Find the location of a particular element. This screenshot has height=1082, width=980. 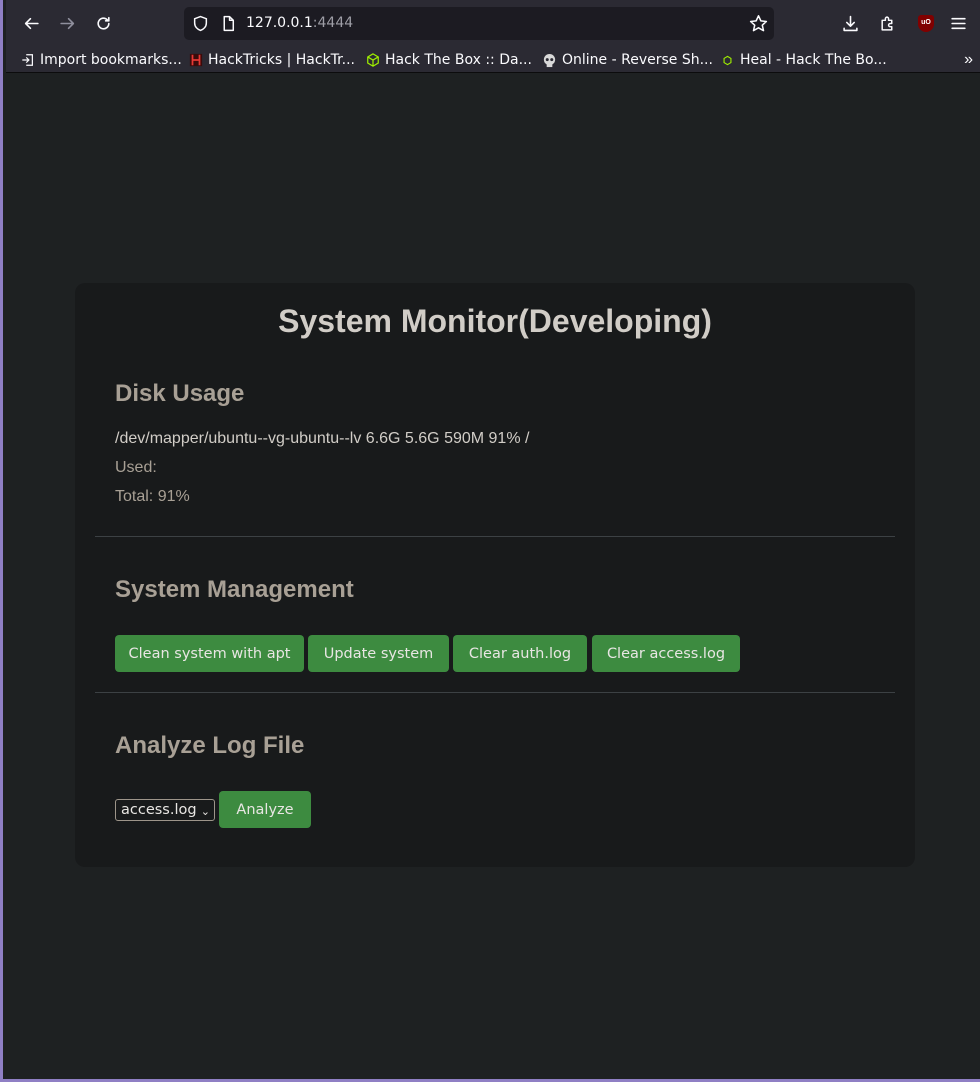

back-arrow-icon is located at coordinates (31, 23).